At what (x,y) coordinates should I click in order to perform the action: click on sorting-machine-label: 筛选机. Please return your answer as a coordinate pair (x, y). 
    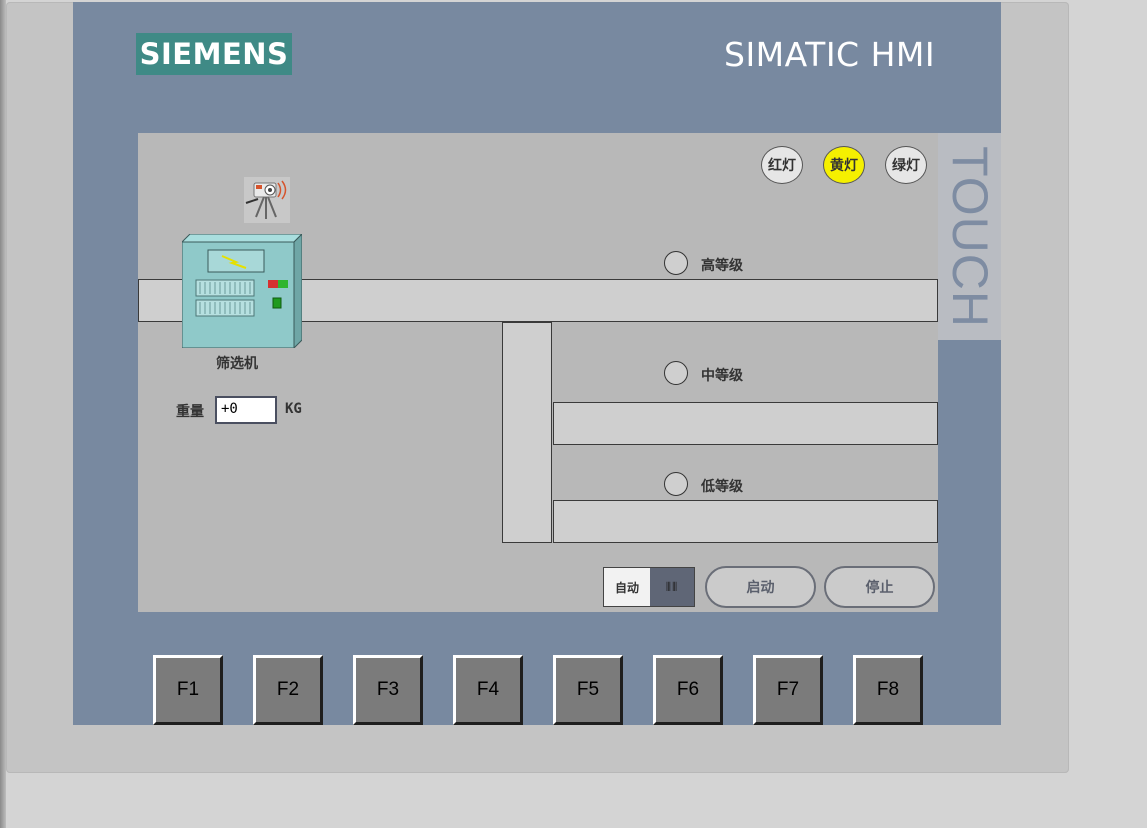
    Looking at the image, I should click on (237, 364).